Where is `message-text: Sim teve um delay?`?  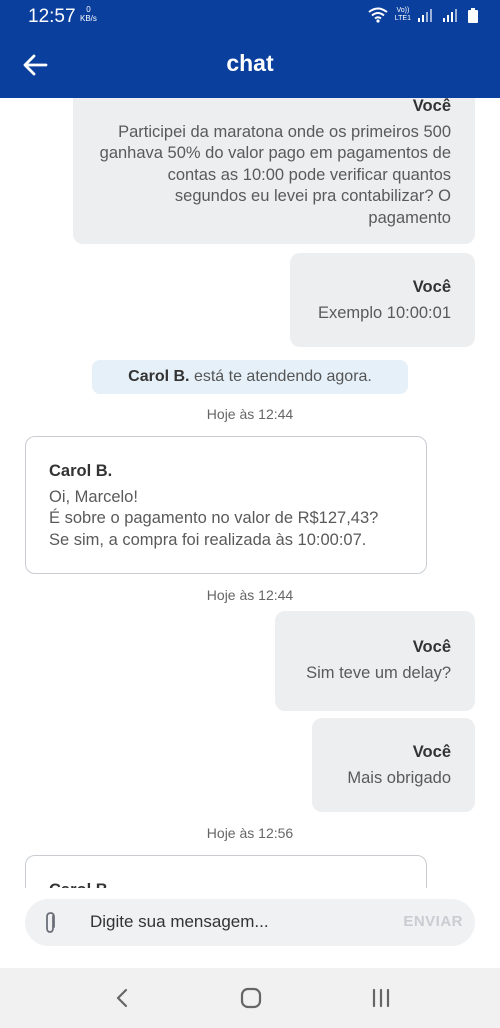 message-text: Sim teve um delay? is located at coordinates (378, 672).